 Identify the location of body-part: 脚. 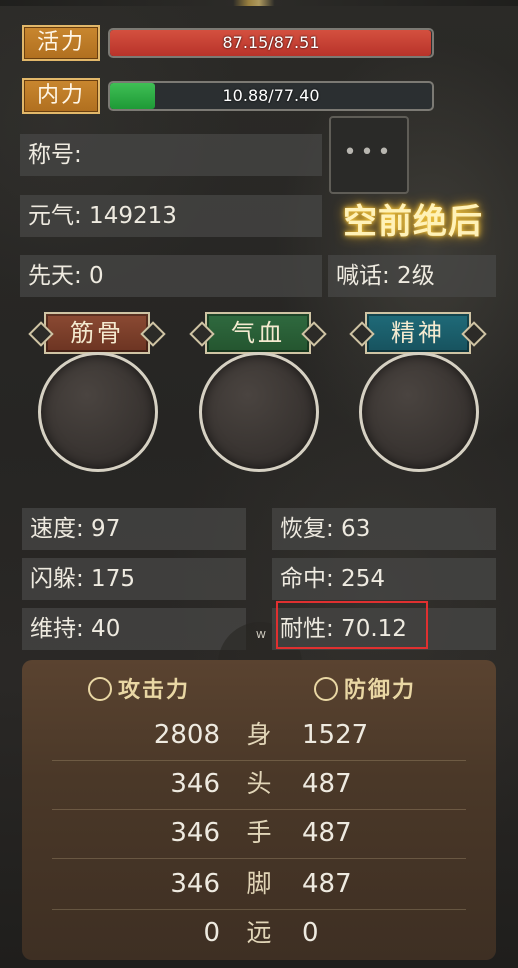
(259, 883).